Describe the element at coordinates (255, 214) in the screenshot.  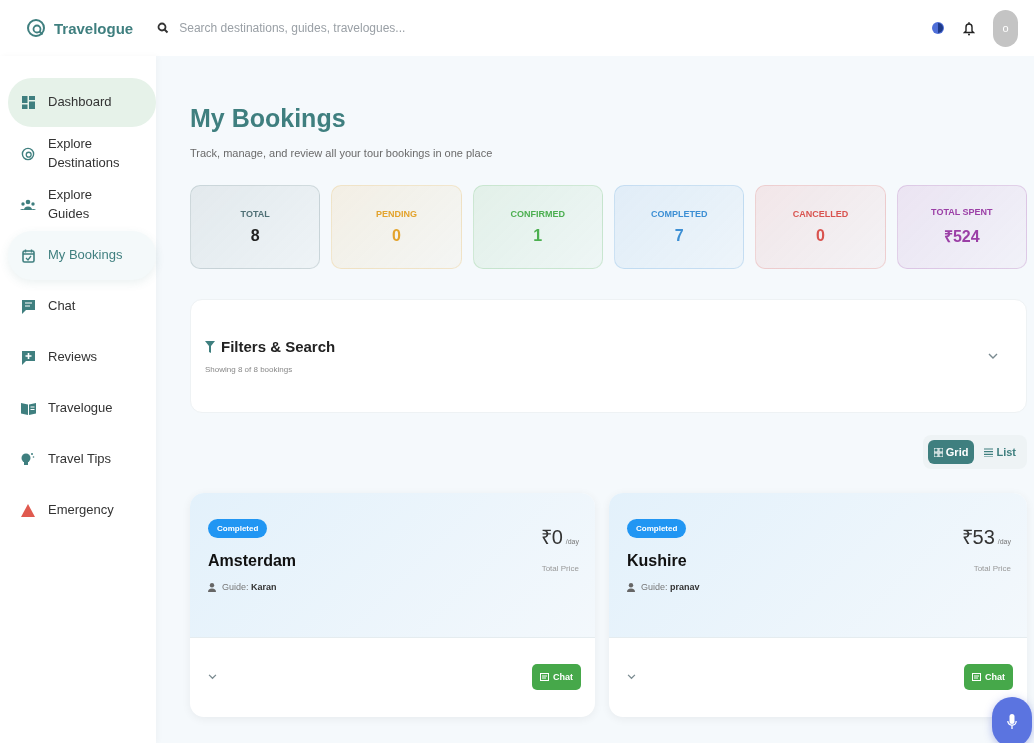
I see `stat-label: TOTAL` at that location.